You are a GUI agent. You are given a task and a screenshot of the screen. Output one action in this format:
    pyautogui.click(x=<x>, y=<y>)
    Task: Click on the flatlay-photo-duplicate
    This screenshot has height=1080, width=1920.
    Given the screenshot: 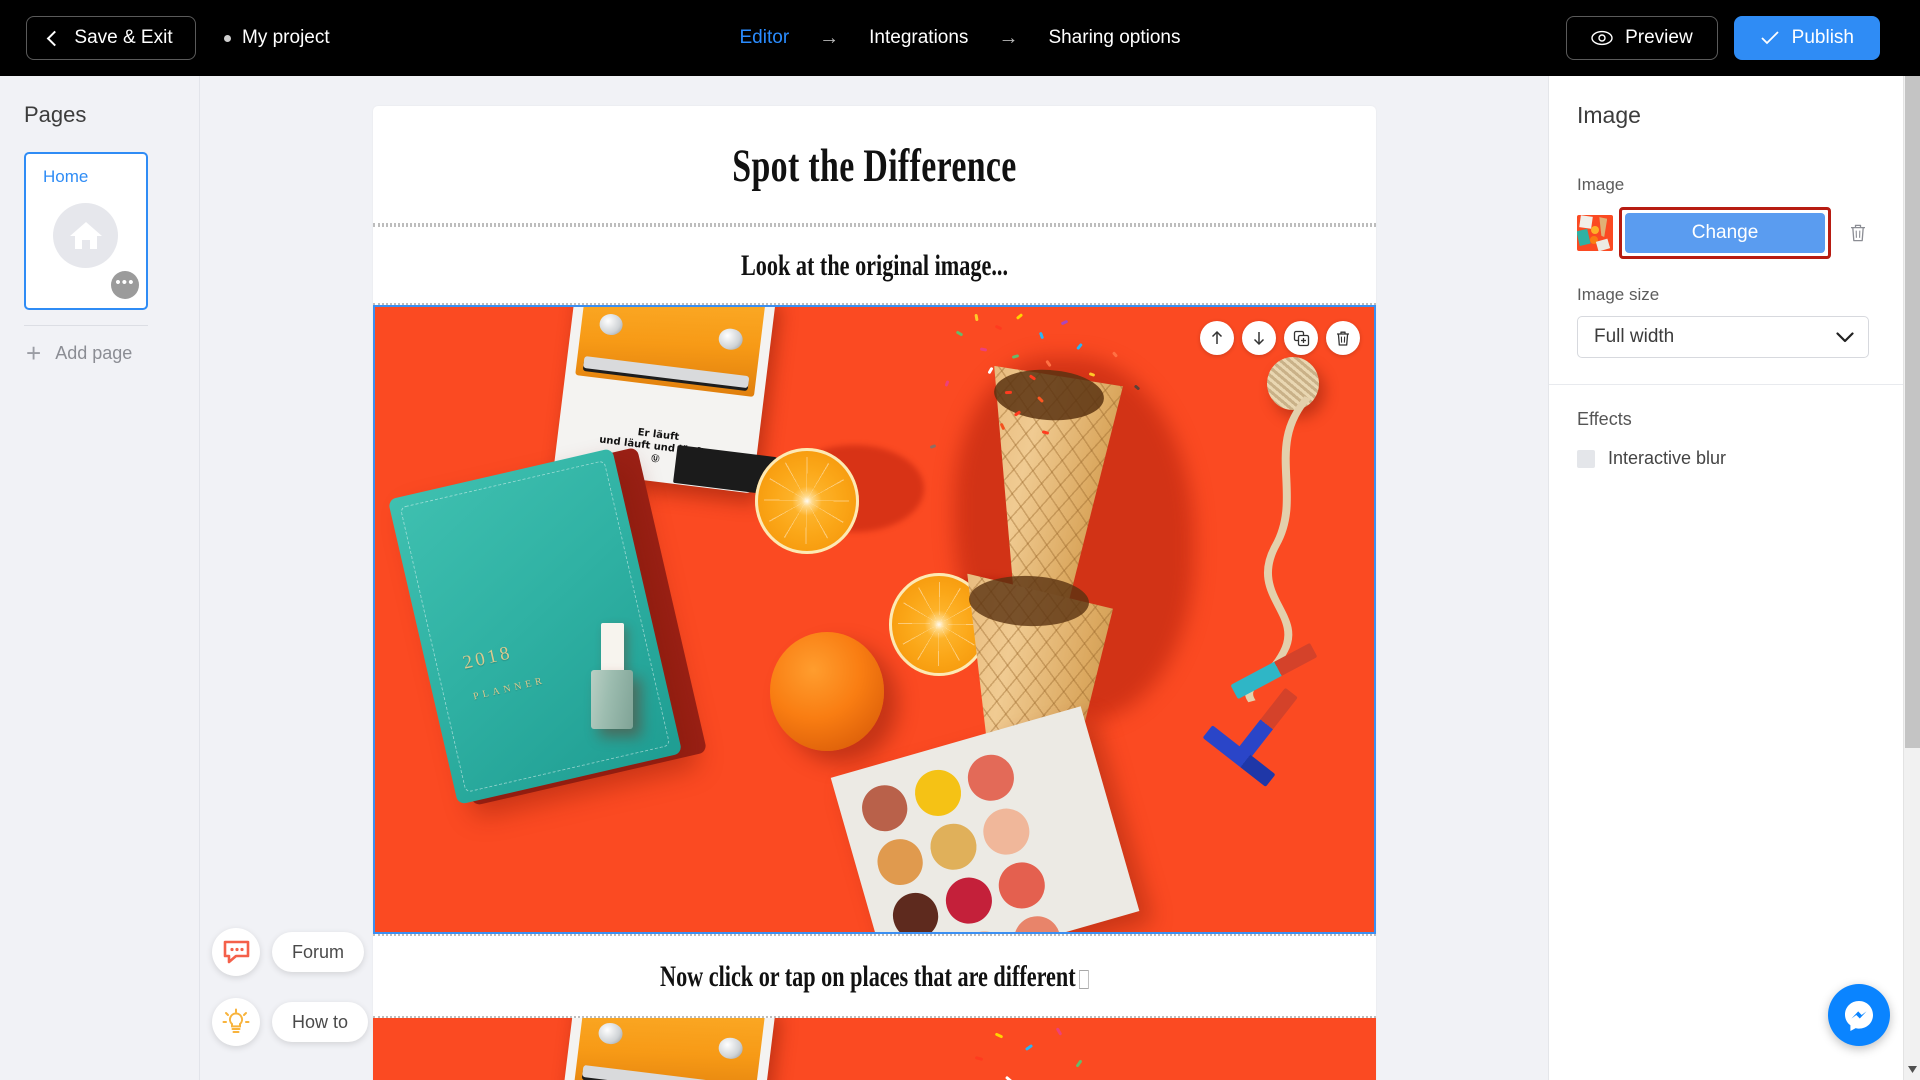 What is the action you would take?
    pyautogui.click(x=874, y=1049)
    